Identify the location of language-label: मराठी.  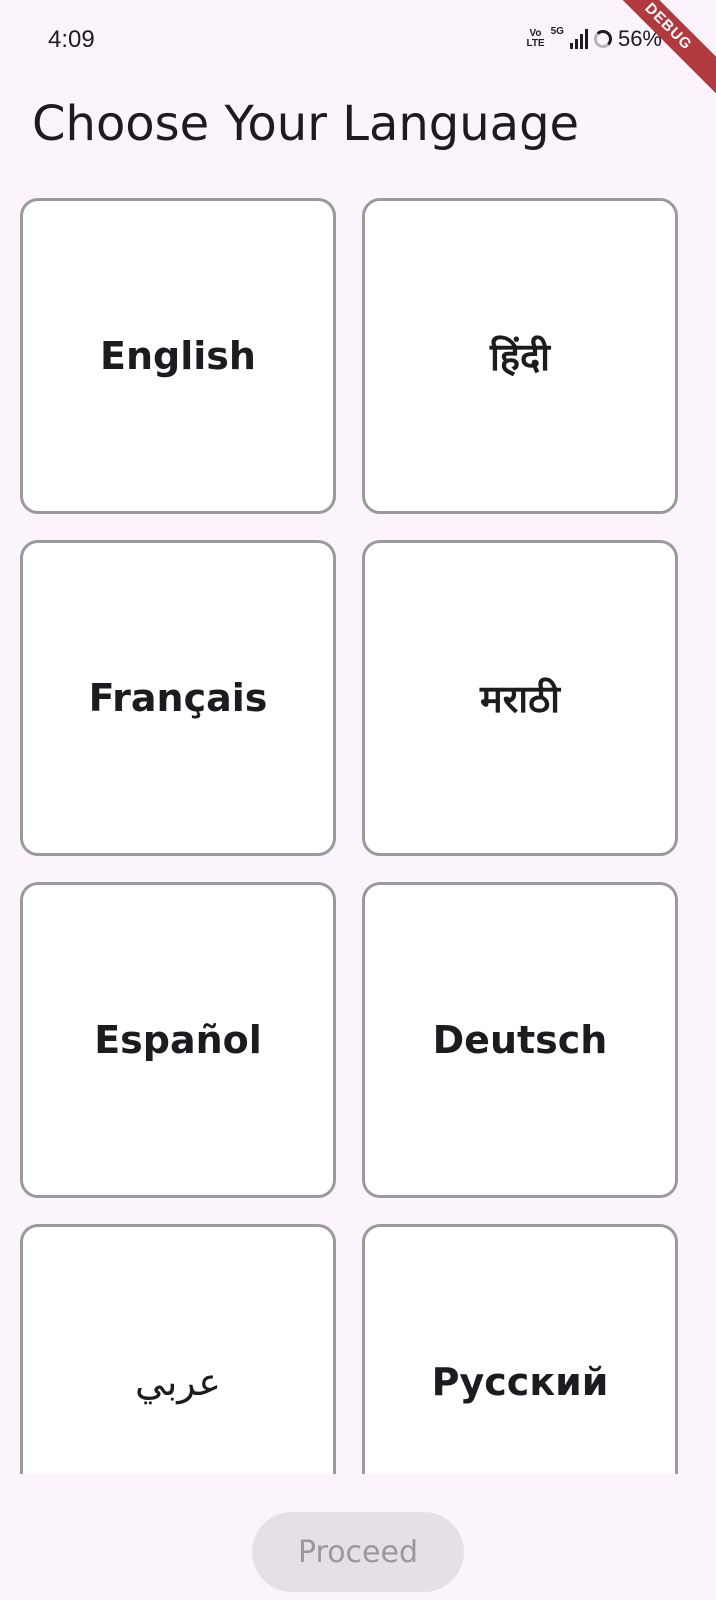
(520, 699).